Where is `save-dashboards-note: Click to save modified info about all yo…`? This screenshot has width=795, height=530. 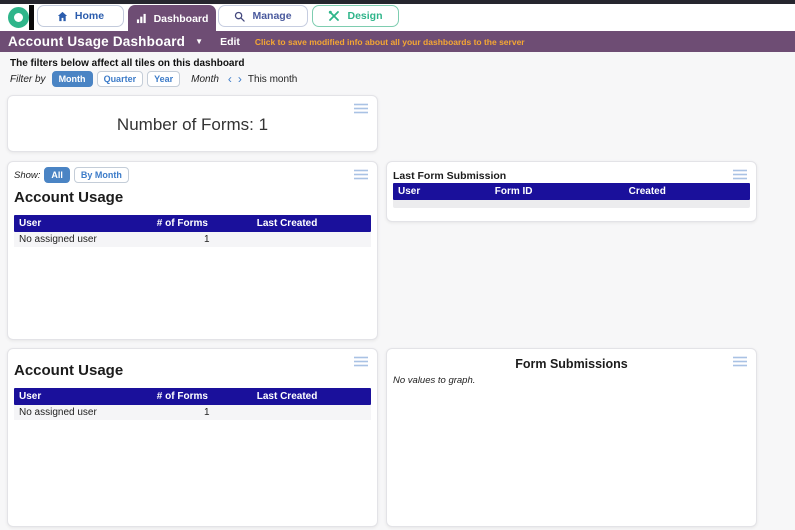
save-dashboards-note: Click to save modified info about all yo… is located at coordinates (390, 42).